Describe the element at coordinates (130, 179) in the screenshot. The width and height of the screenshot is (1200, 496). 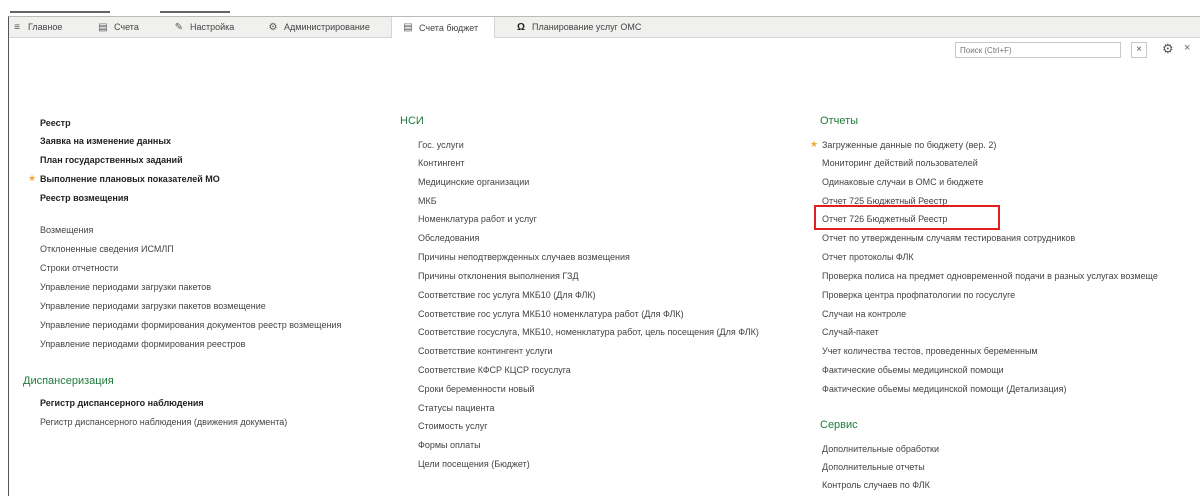
I see `menu-link: Выполнение плановых показателей МО` at that location.